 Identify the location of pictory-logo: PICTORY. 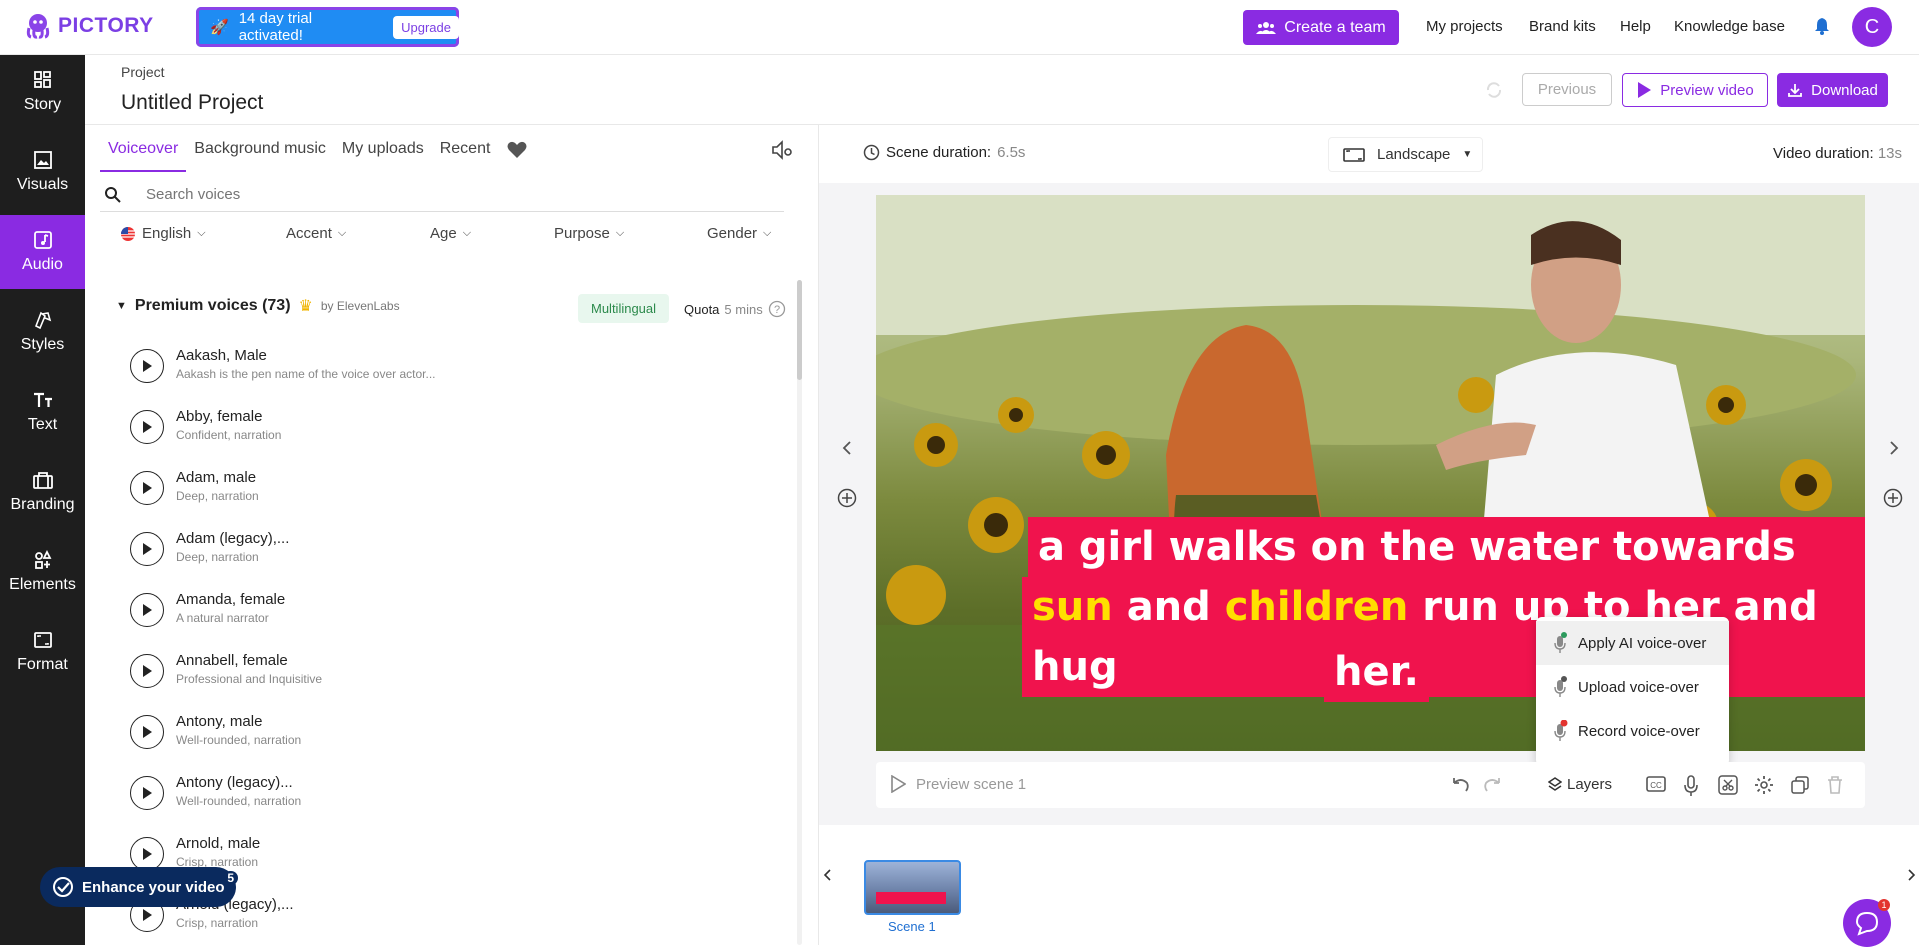
(89, 26).